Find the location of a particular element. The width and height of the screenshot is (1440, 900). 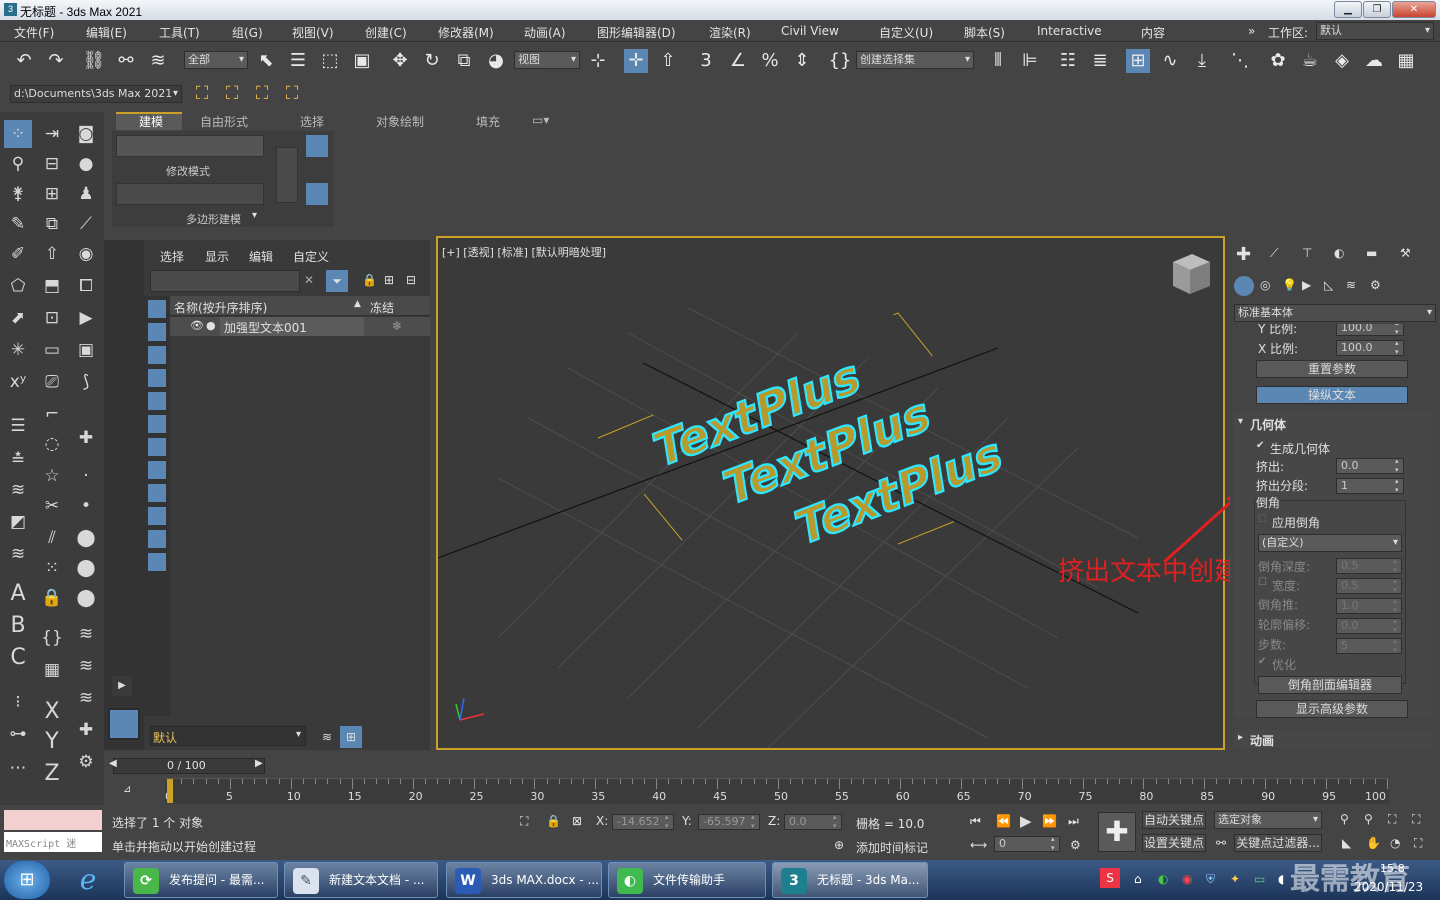

dot2-icon: • is located at coordinates (86, 506).